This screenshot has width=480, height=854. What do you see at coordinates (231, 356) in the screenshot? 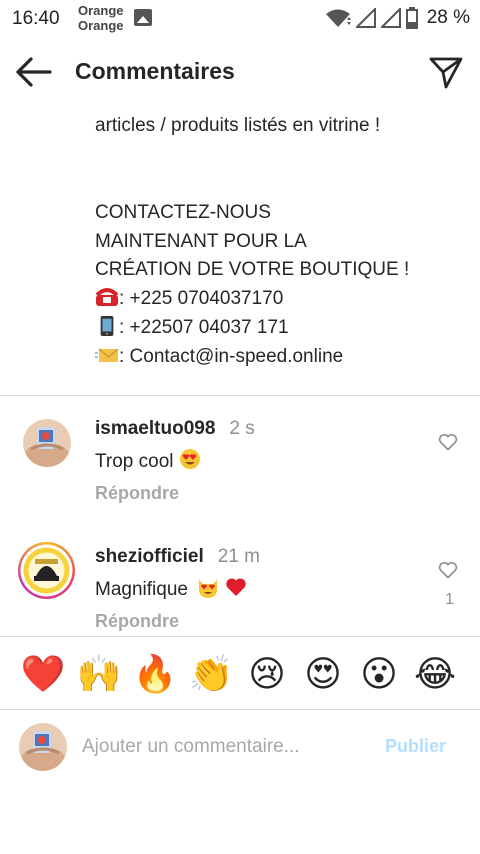
I see `caption-email: : Contact@in-speed.online` at bounding box center [231, 356].